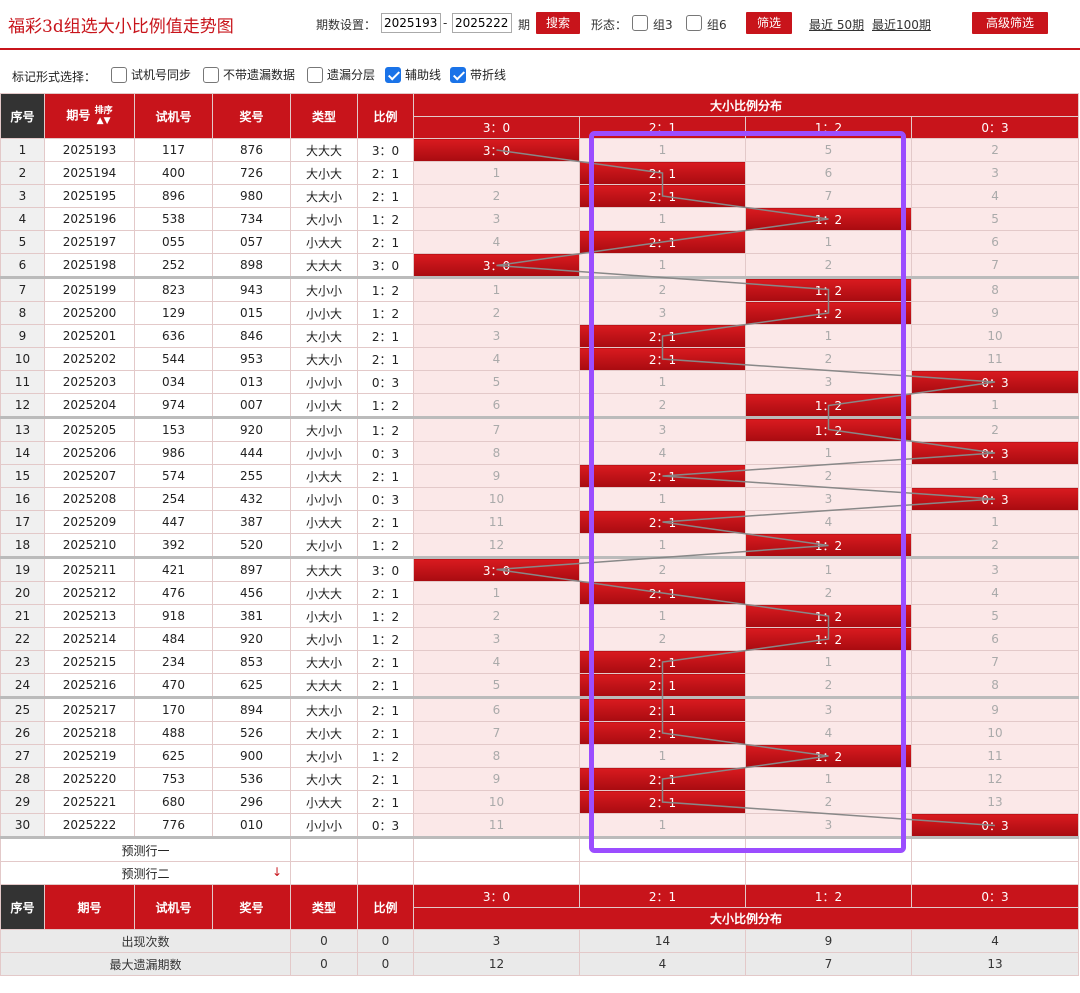  I want to click on row-issue: 2025220, so click(89, 779).